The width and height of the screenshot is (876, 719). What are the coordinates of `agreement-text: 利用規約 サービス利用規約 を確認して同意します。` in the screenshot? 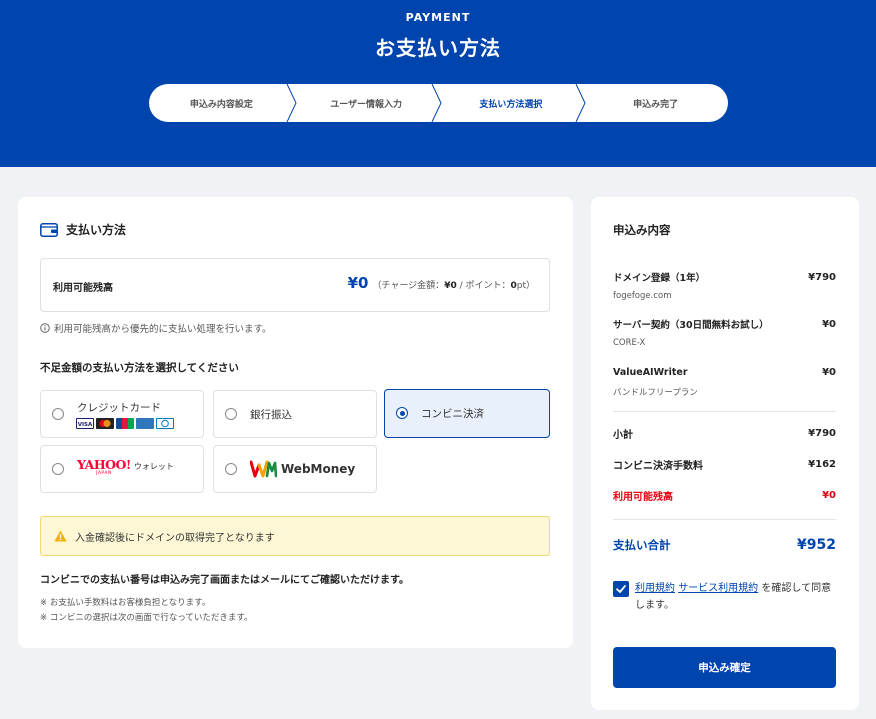 It's located at (724, 597).